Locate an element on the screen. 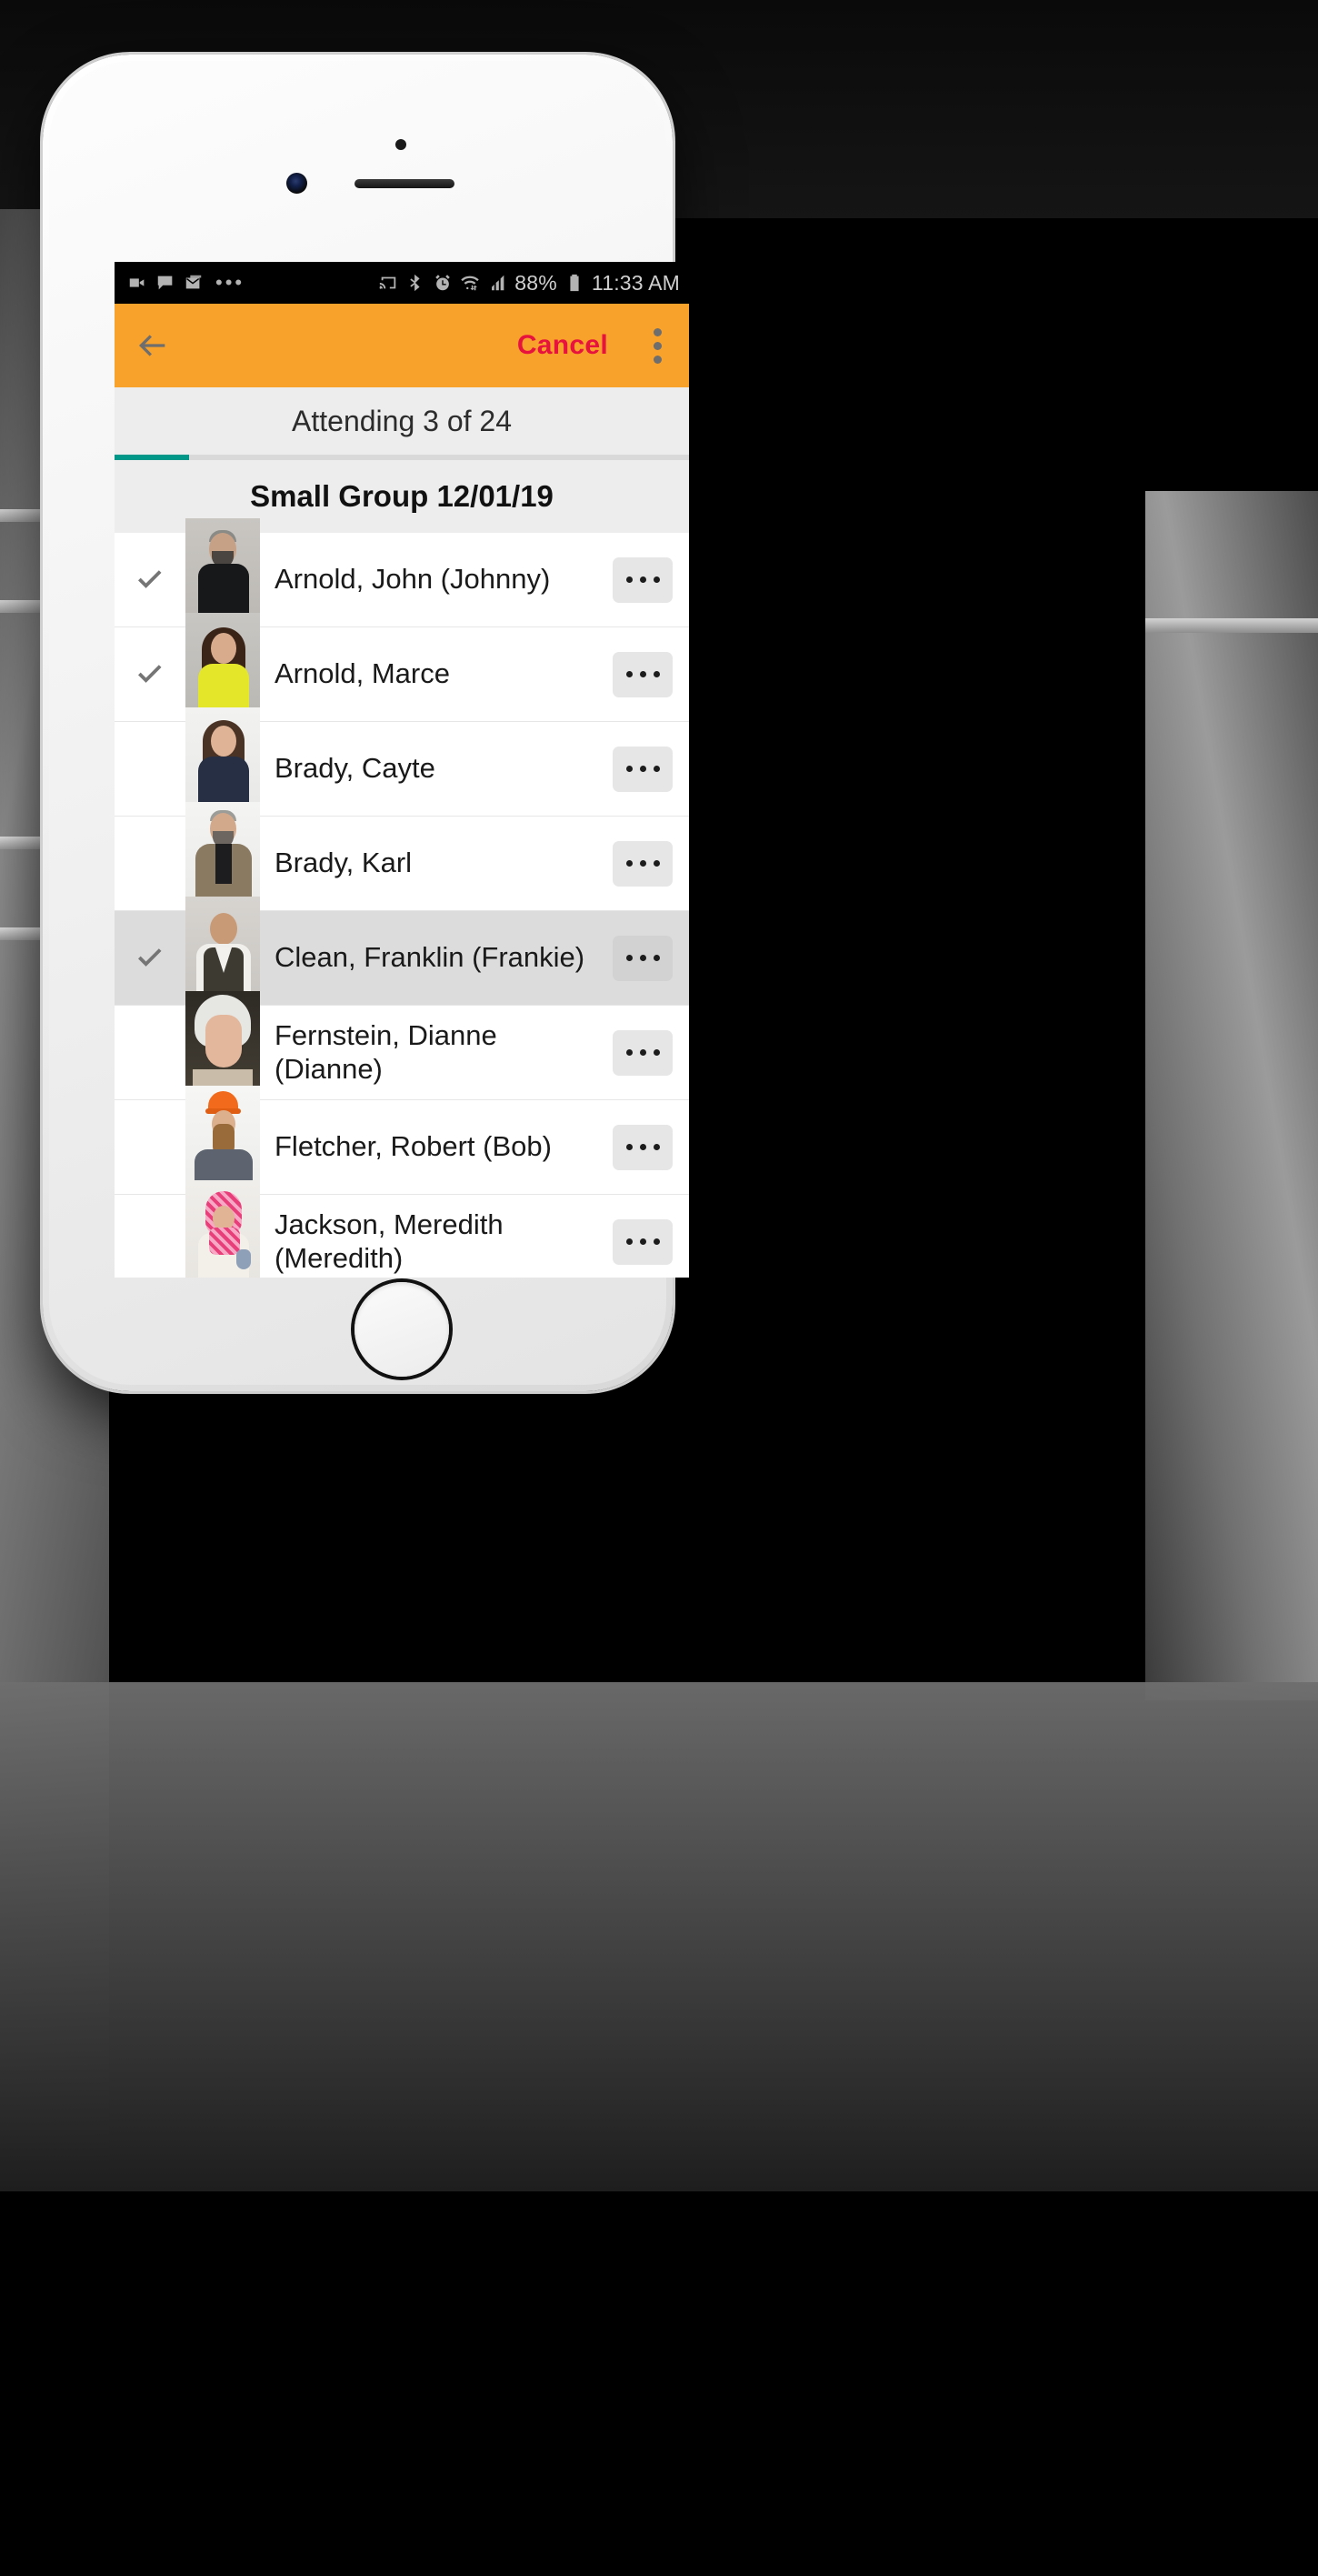 This screenshot has width=1318, height=2576. avatar is located at coordinates (223, 1229).